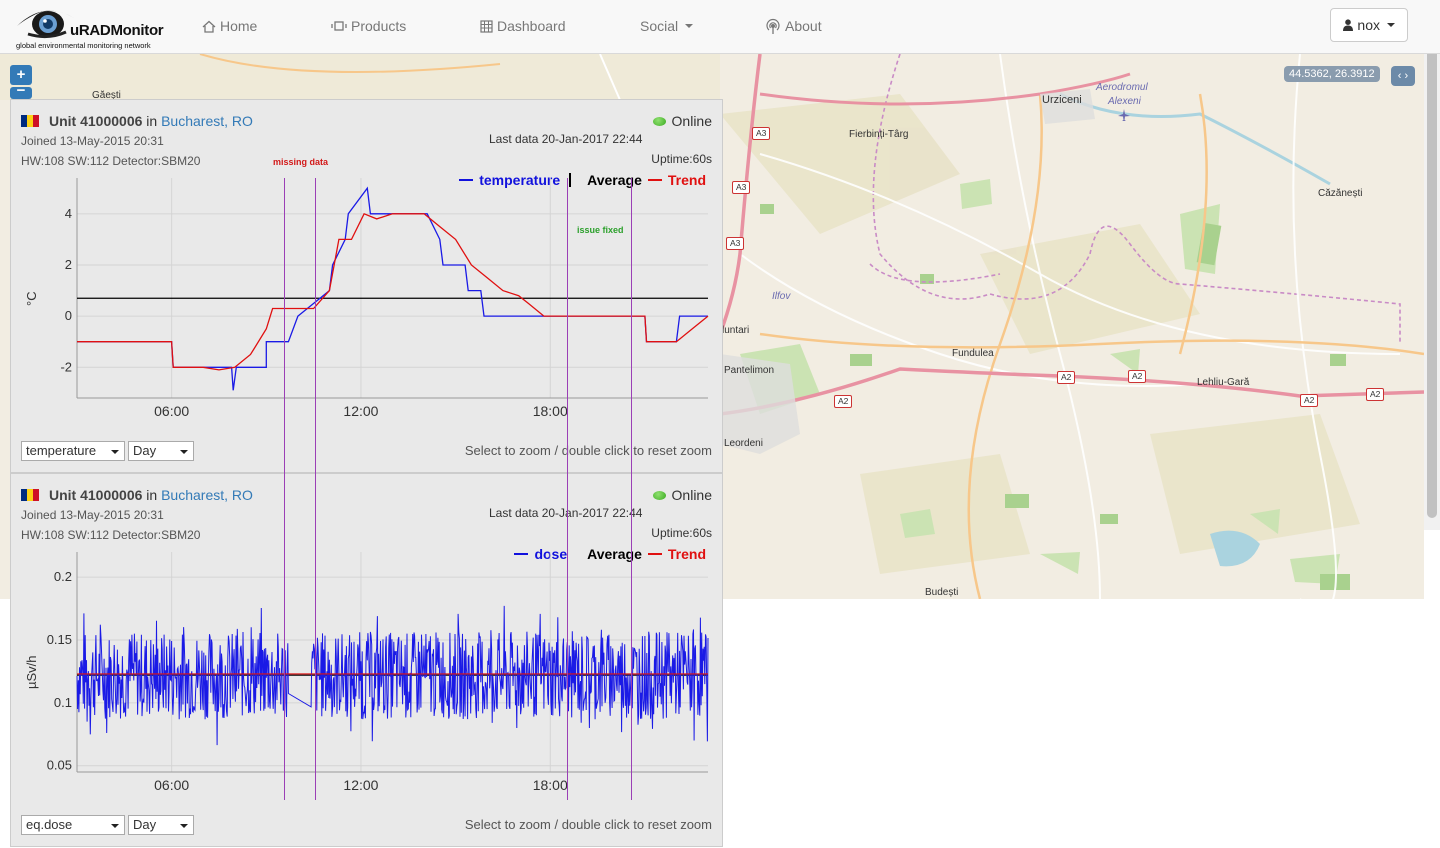 This screenshot has width=1440, height=848. I want to click on online-status: Online, so click(682, 495).